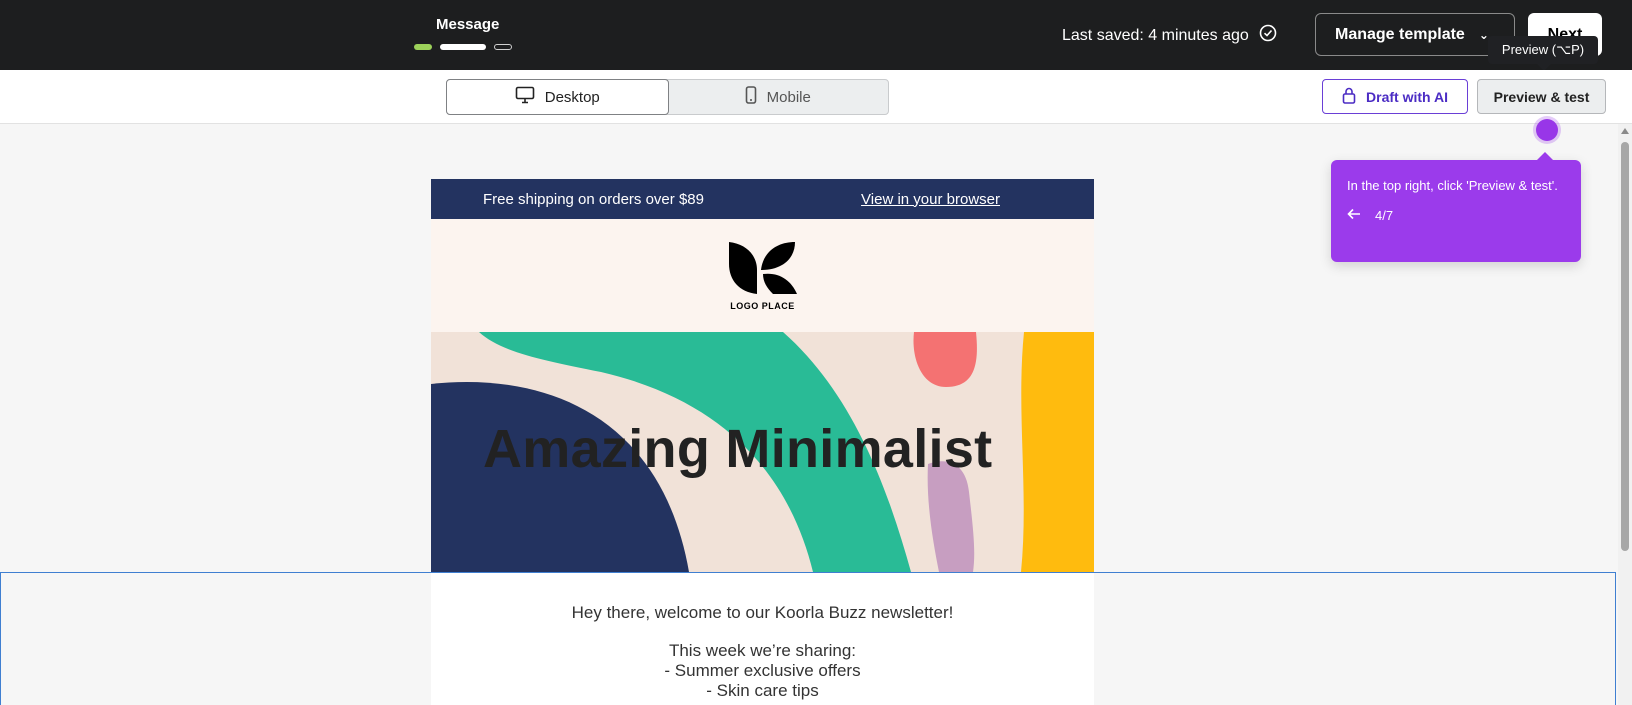 The width and height of the screenshot is (1632, 705). What do you see at coordinates (1625, 131) in the screenshot?
I see `scroll-up-arrow-icon` at bounding box center [1625, 131].